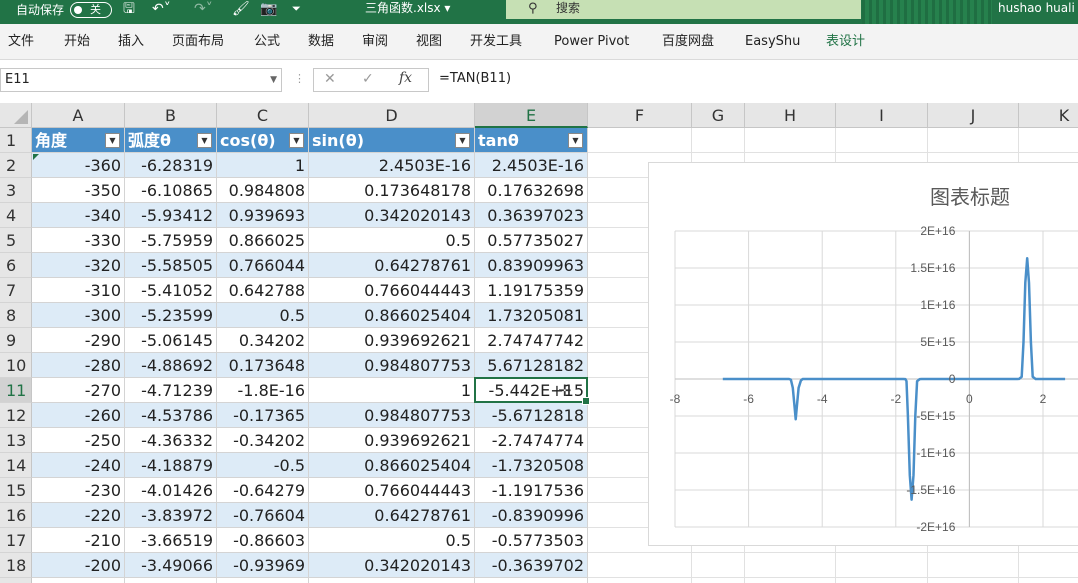 This screenshot has width=1078, height=583. Describe the element at coordinates (91, 10) in the screenshot. I see `autosave-toggle: 关` at that location.